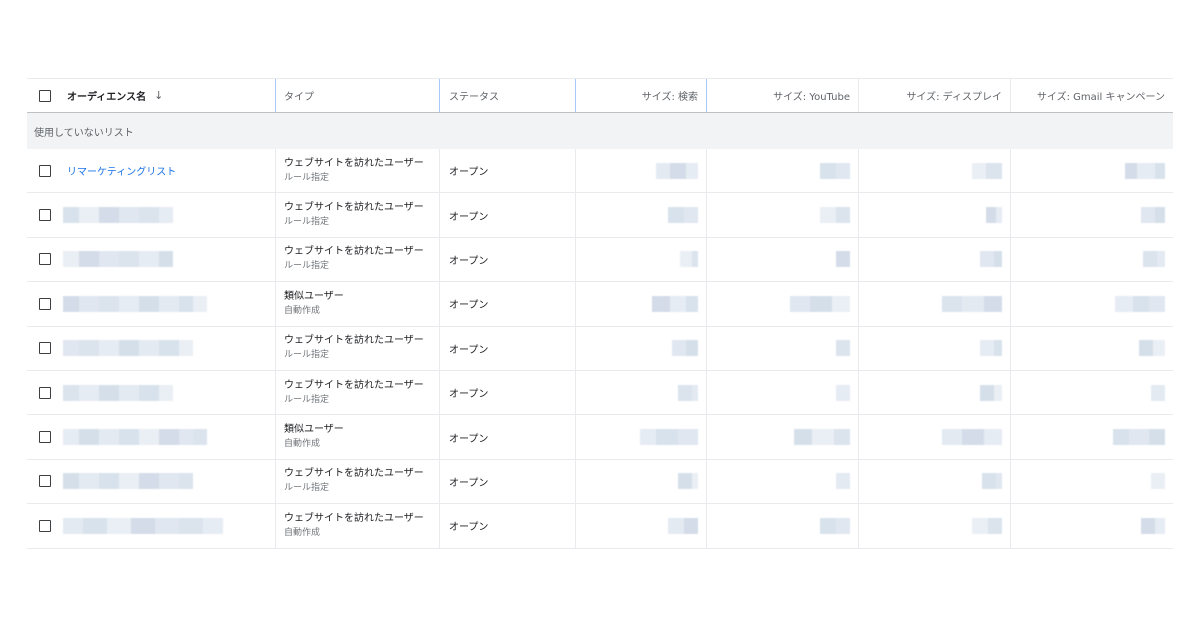 This screenshot has height=628, width=1200. I want to click on header-size-display-cell: サイズ: ディスプレイ, so click(935, 95).